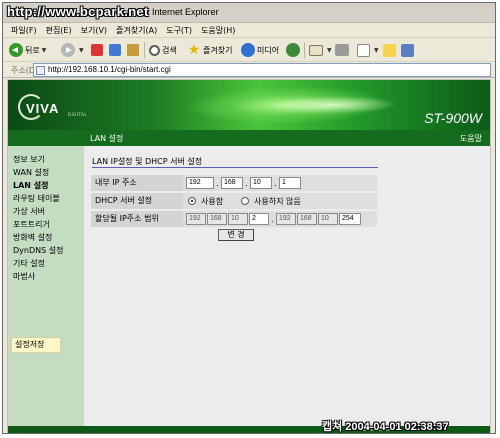 The height and width of the screenshot is (438, 500). What do you see at coordinates (385, 427) in the screenshot?
I see `capture-timestamp: 캡쳐 2004-04-01 02:38:37` at bounding box center [385, 427].